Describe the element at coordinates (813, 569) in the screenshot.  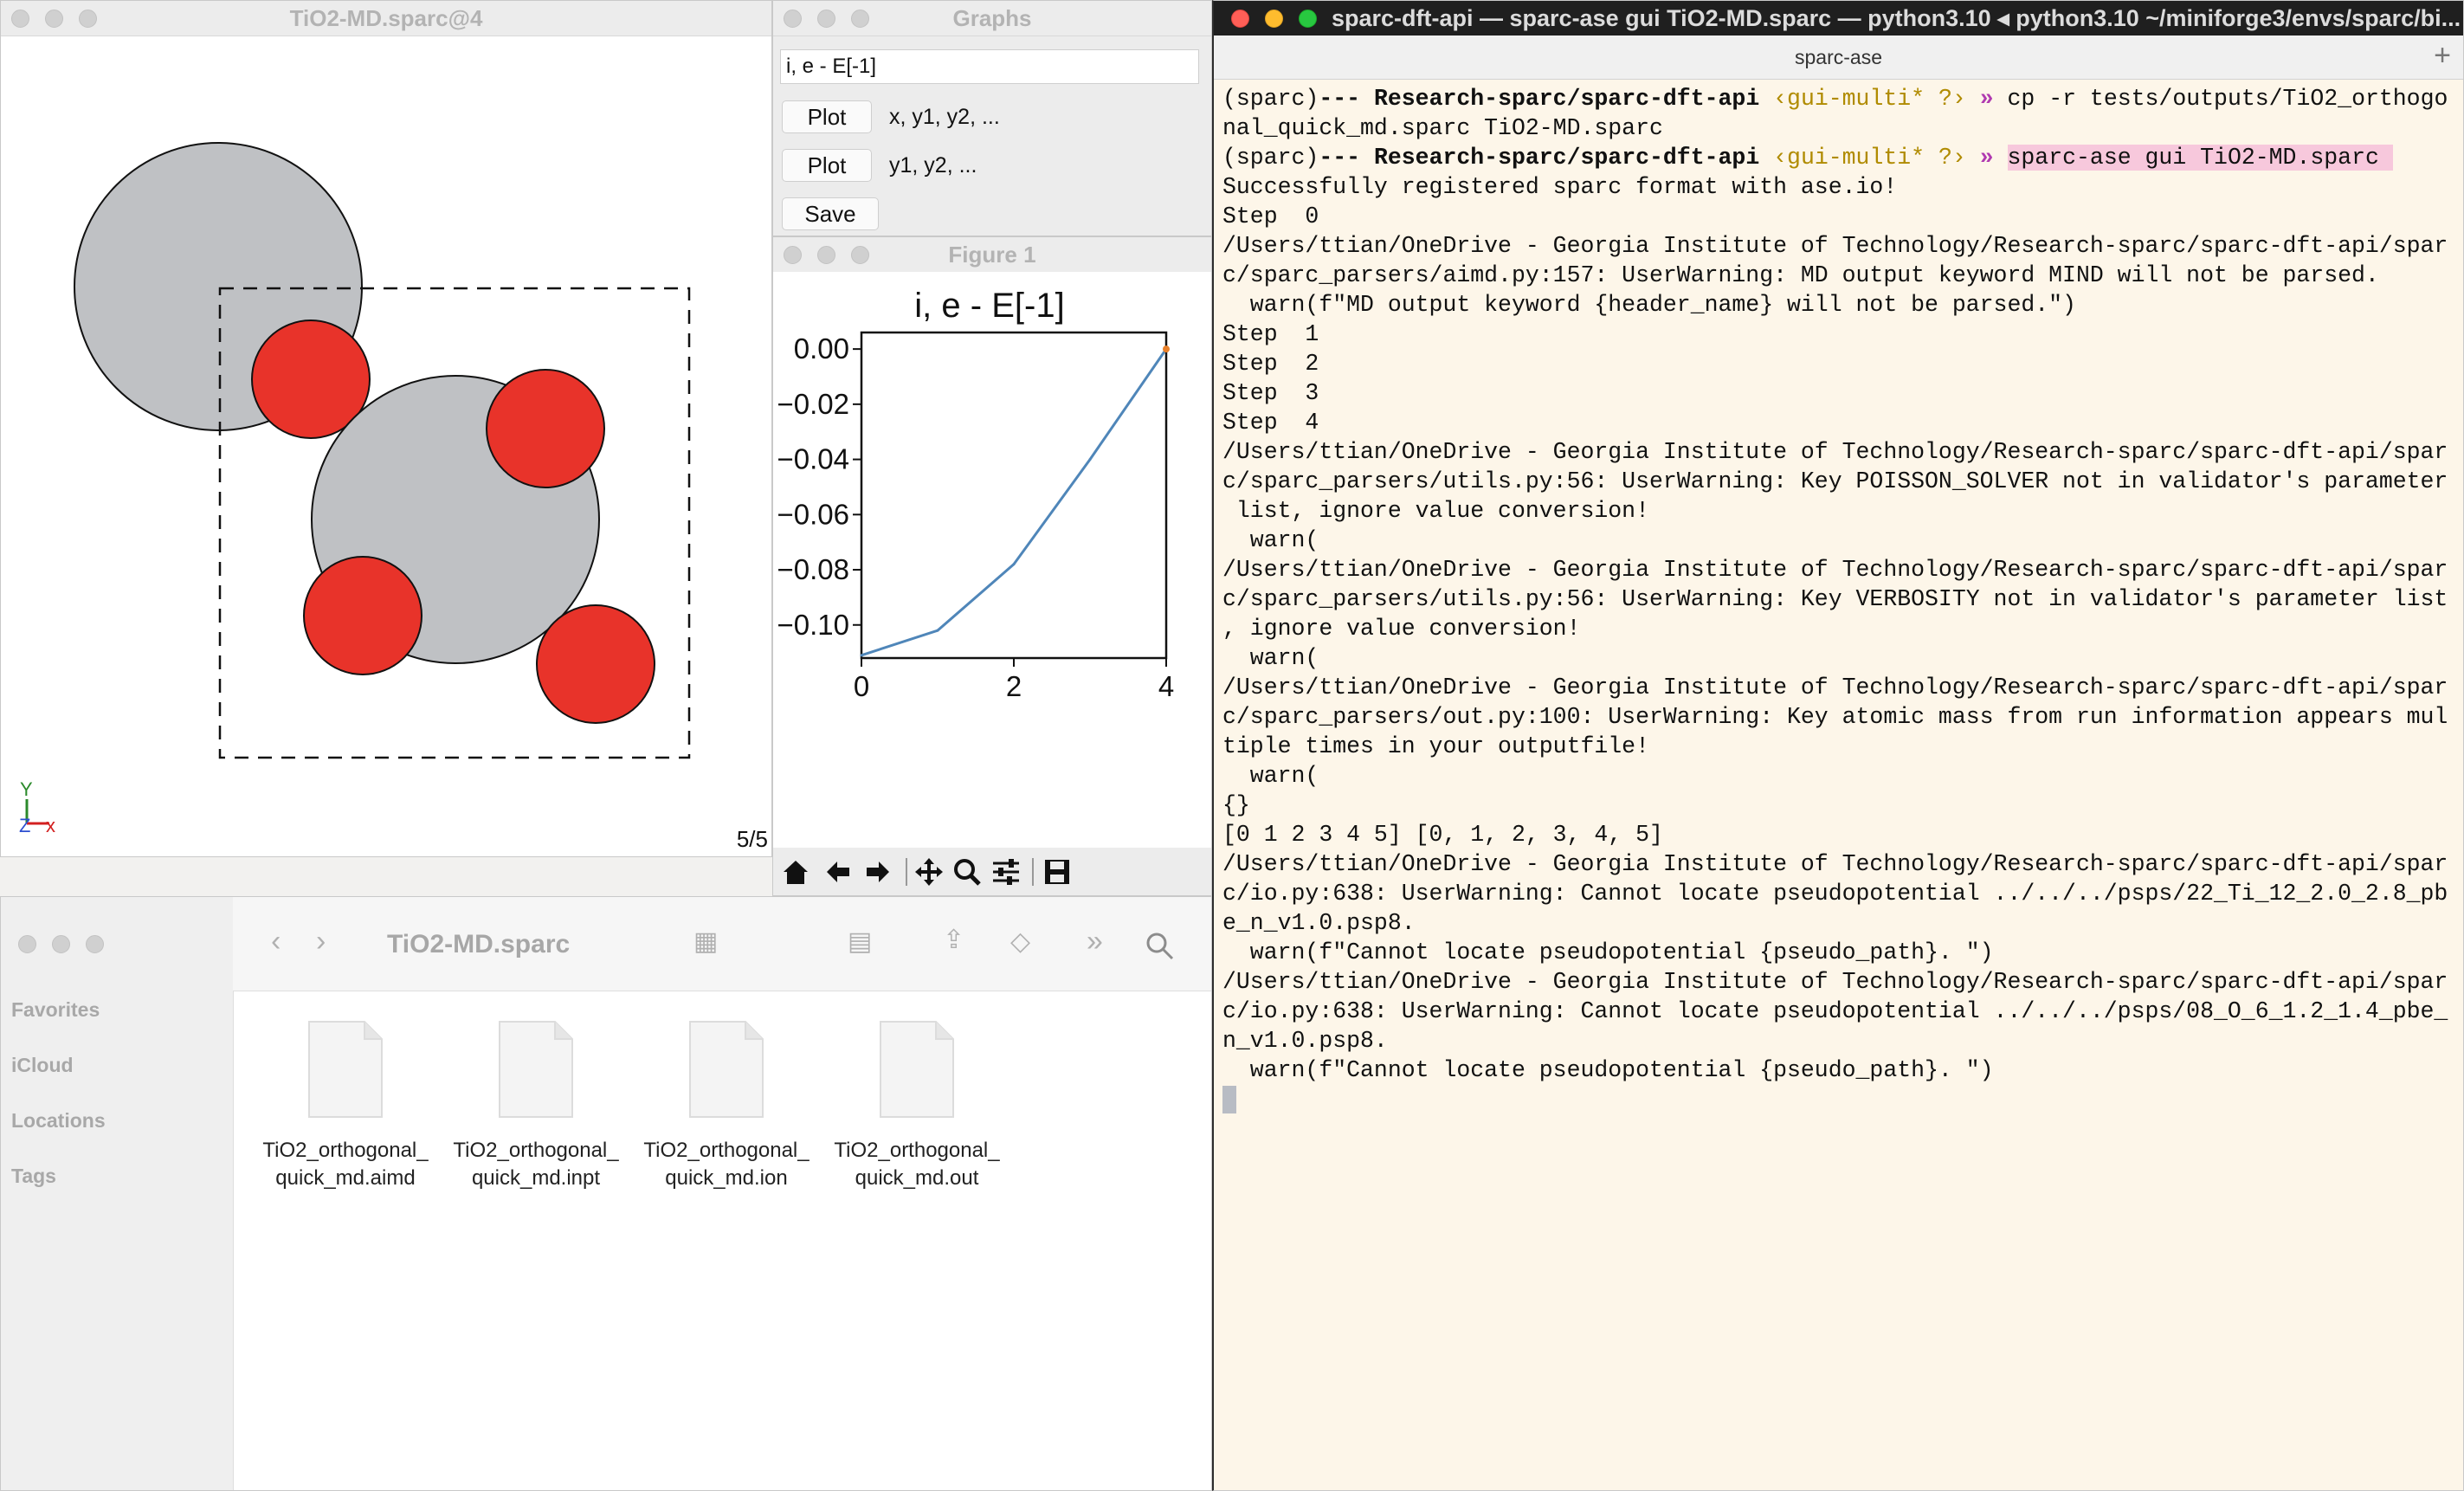
I see `y-tick-label: −0.08` at that location.